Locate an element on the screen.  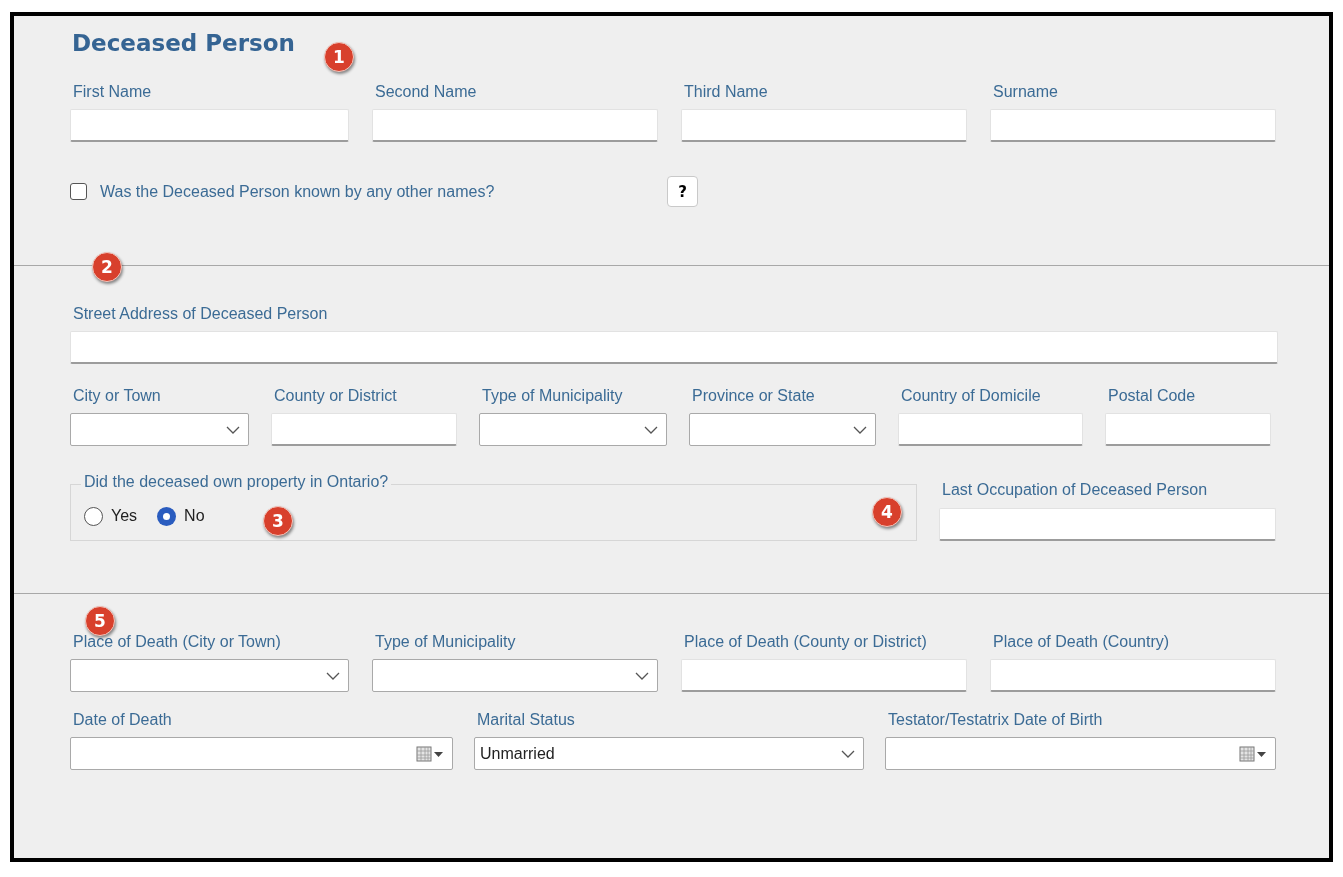
field-label: Second Name is located at coordinates (426, 92).